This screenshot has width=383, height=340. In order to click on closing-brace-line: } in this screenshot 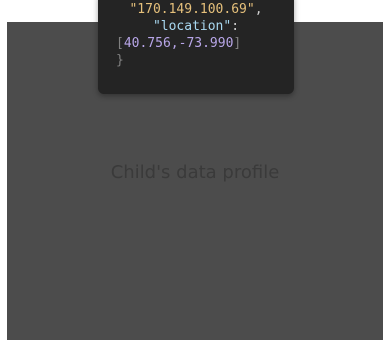, I will do `click(205, 60)`.